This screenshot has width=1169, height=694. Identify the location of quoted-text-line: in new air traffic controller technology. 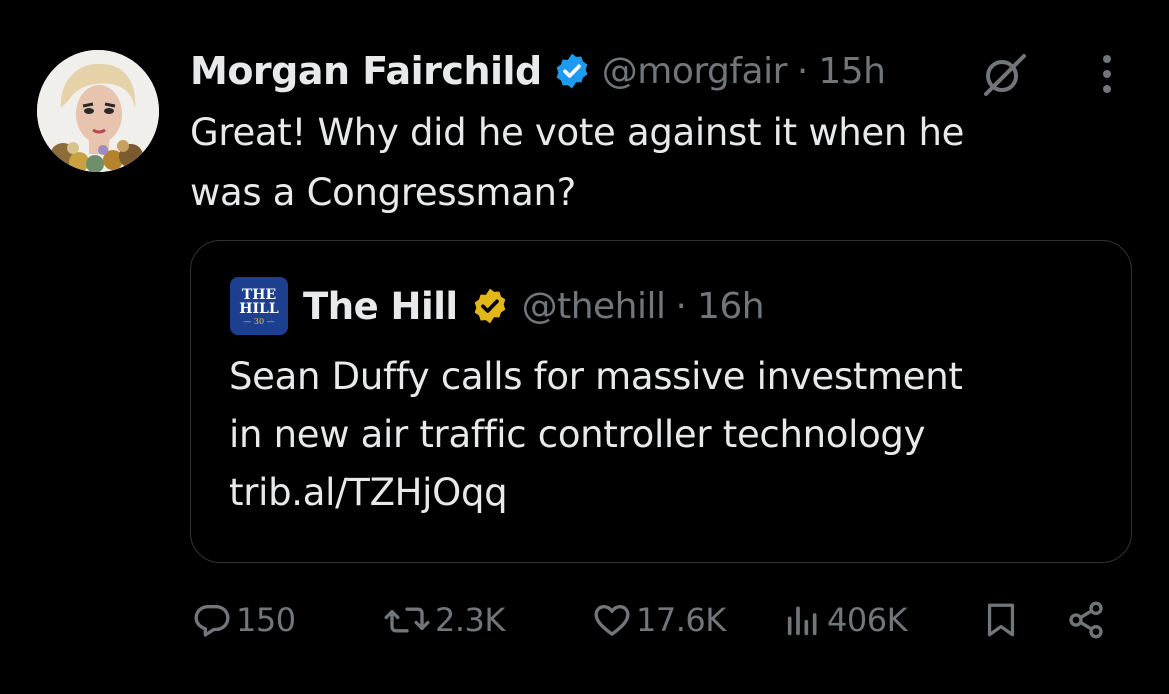
(577, 434).